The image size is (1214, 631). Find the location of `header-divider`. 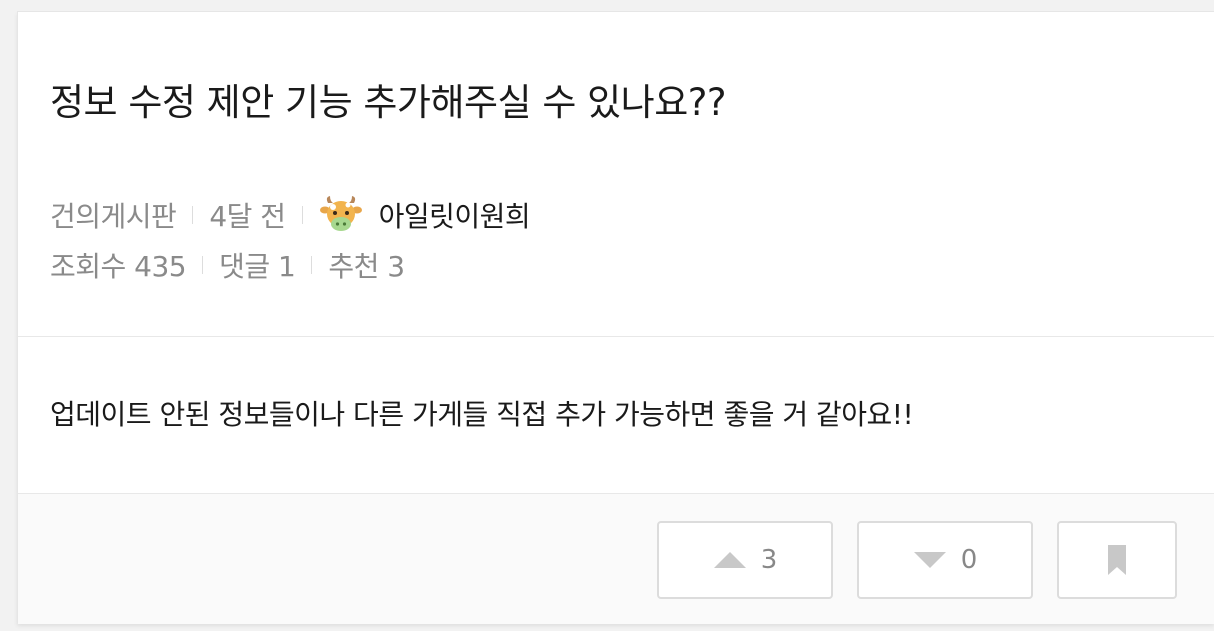

header-divider is located at coordinates (616, 336).